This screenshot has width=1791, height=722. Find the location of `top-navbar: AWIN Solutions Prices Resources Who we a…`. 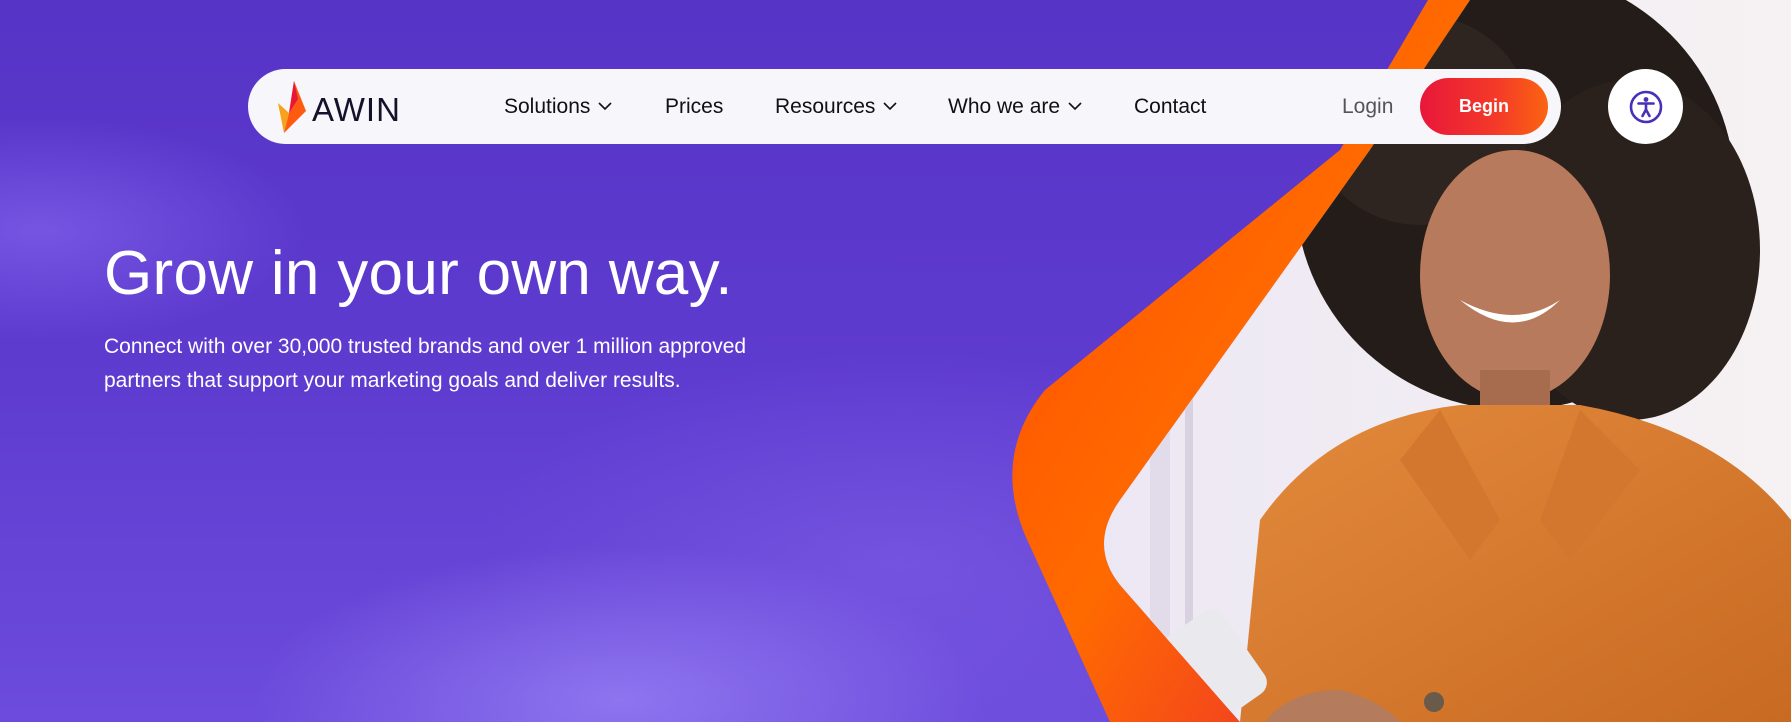

top-navbar: AWIN Solutions Prices Resources Who we a… is located at coordinates (904, 106).